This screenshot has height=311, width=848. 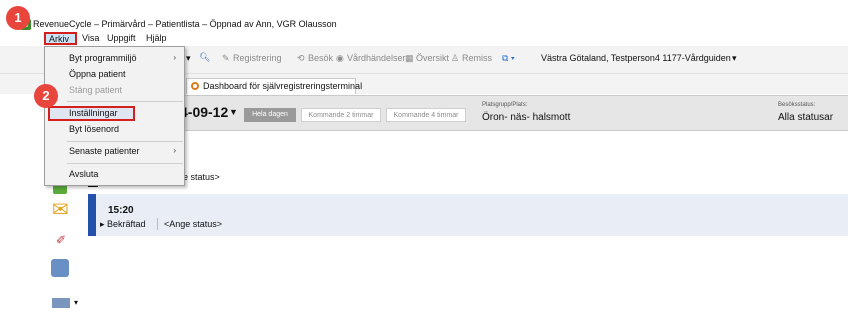 What do you see at coordinates (270, 115) in the screenshot?
I see `pill-hela-dagen: Hela dagen` at bounding box center [270, 115].